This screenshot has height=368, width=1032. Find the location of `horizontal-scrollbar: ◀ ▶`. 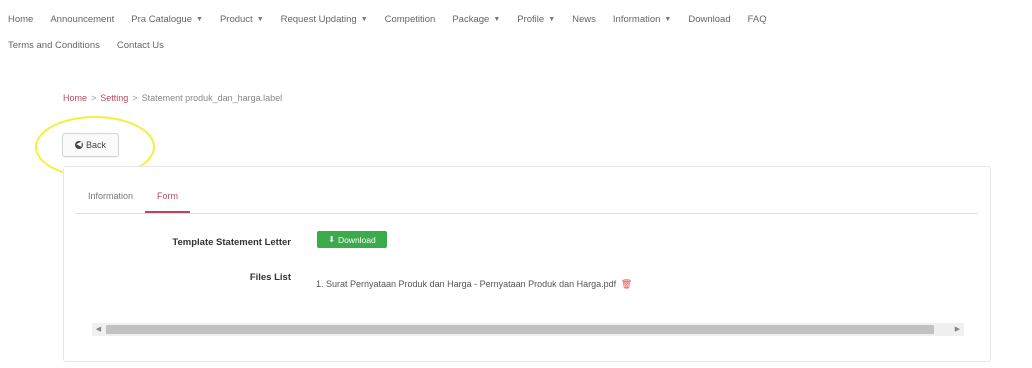

horizontal-scrollbar: ◀ ▶ is located at coordinates (528, 329).